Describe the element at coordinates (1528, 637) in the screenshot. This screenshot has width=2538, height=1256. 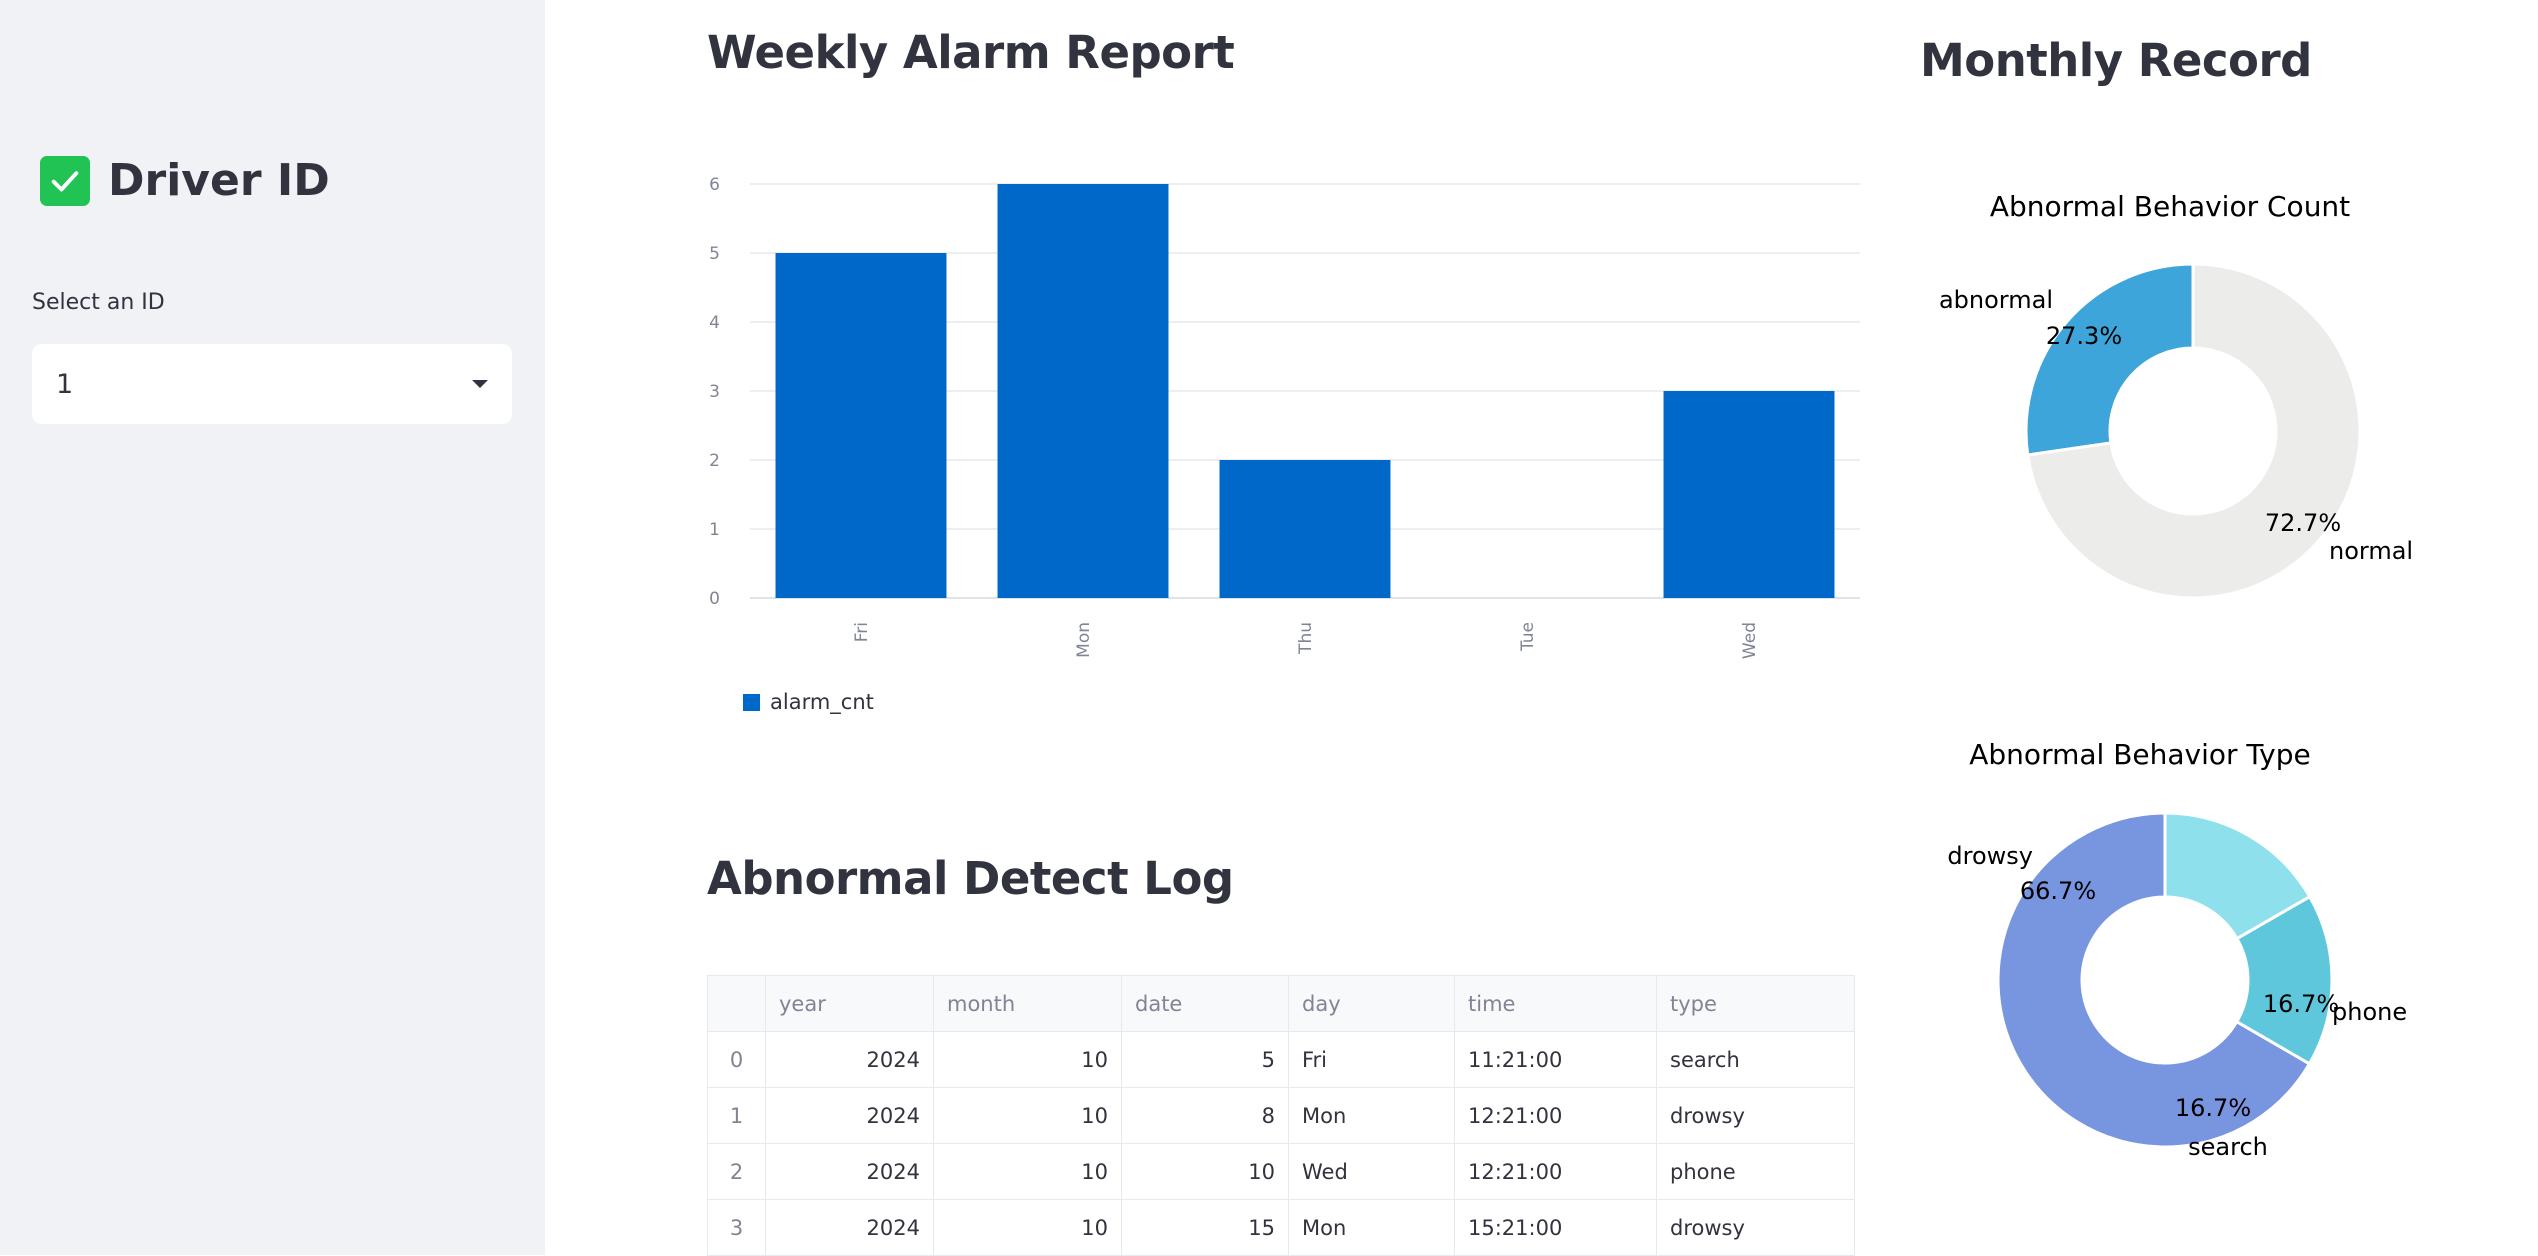
I see `x-tick-label: Tue` at that location.